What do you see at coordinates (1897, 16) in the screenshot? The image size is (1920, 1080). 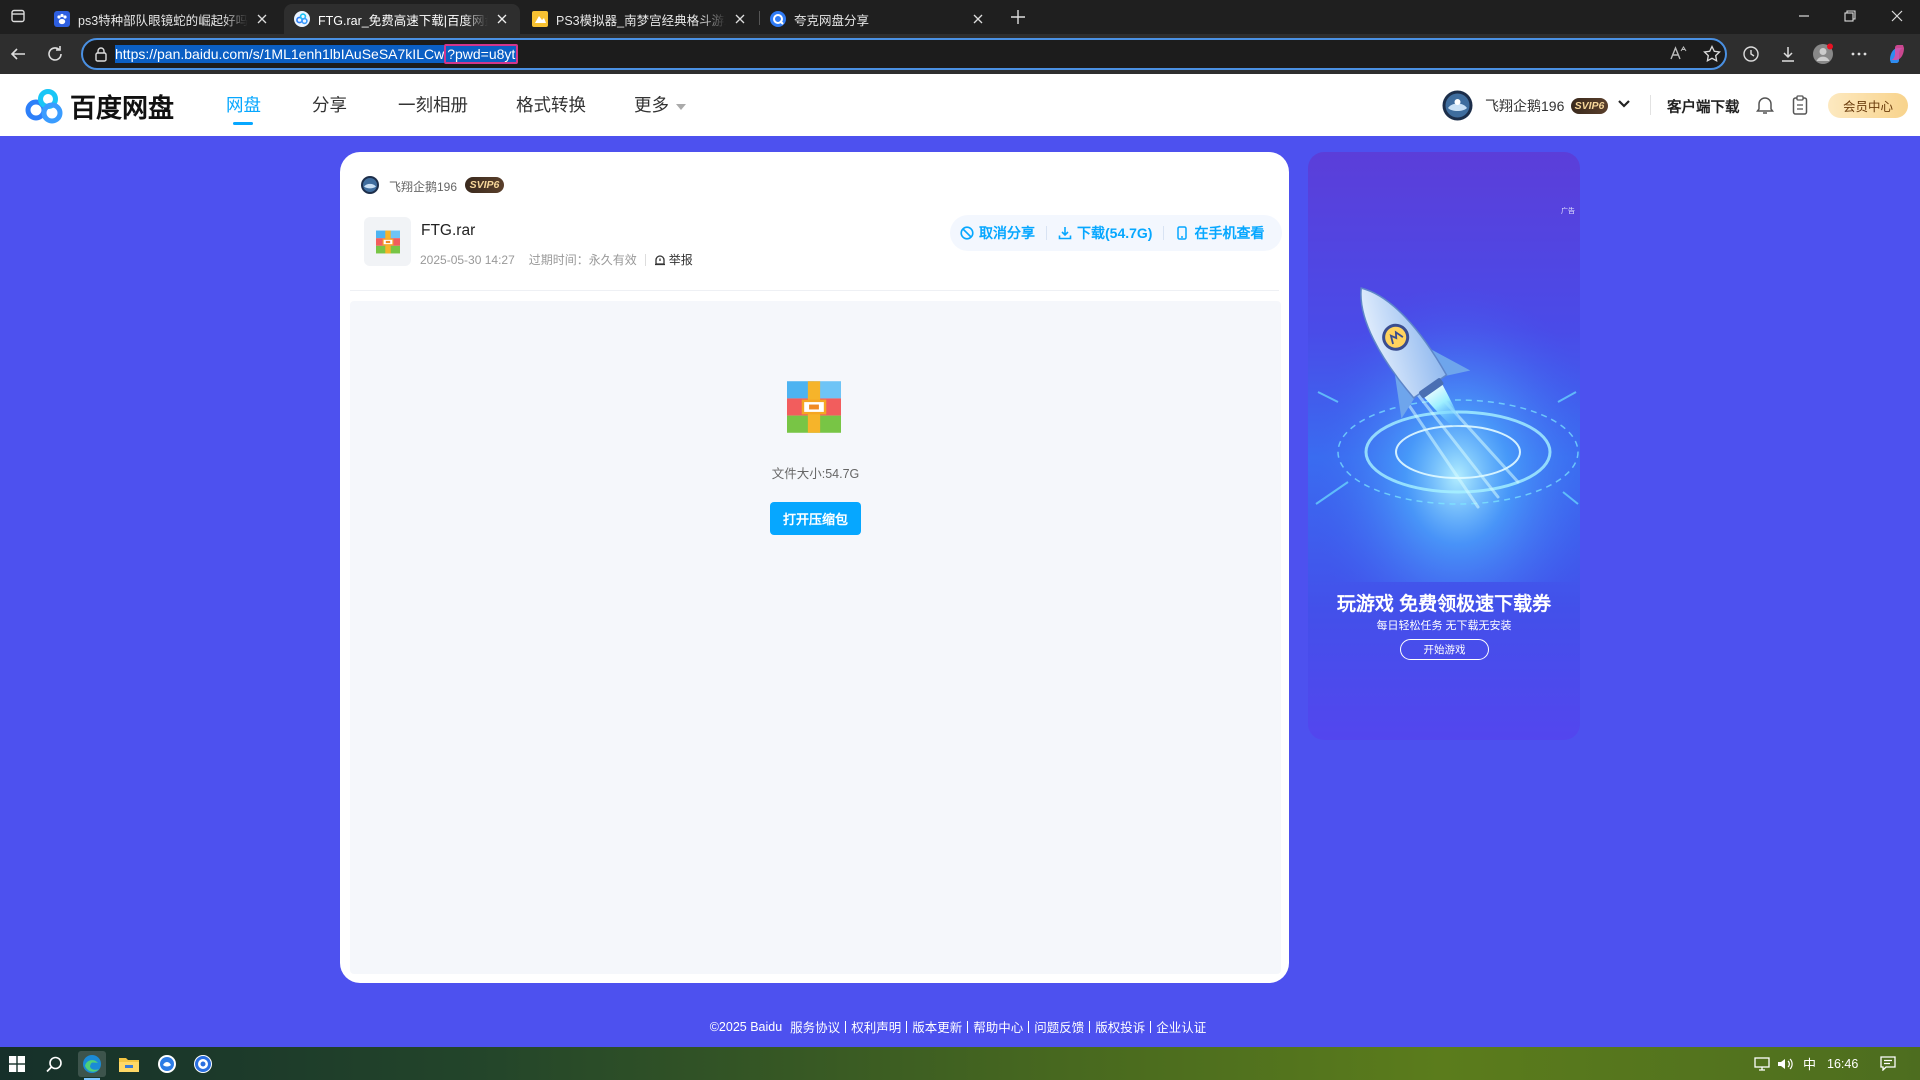 I see `close-window-icon` at bounding box center [1897, 16].